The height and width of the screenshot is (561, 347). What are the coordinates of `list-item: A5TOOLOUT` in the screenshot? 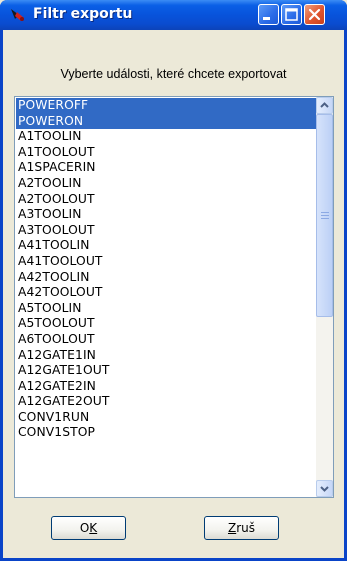 It's located at (166, 324).